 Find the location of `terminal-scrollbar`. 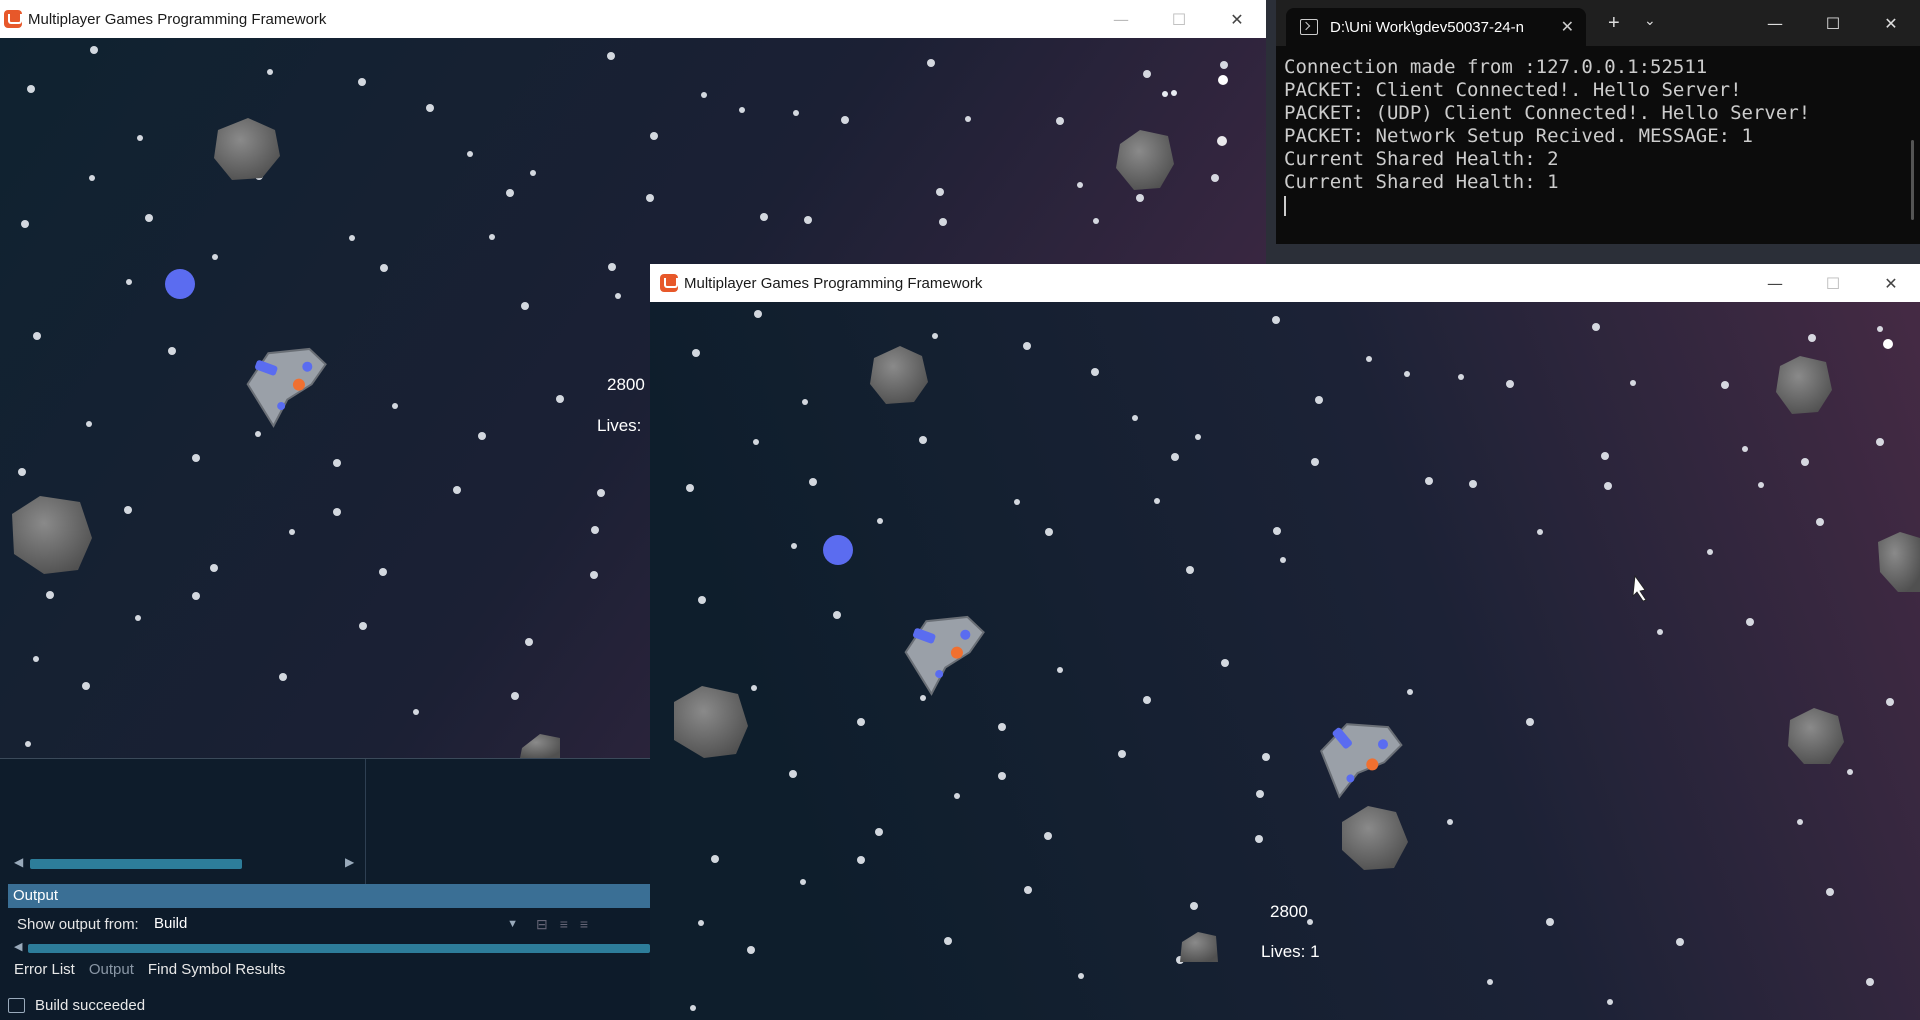

terminal-scrollbar is located at coordinates (1912, 180).